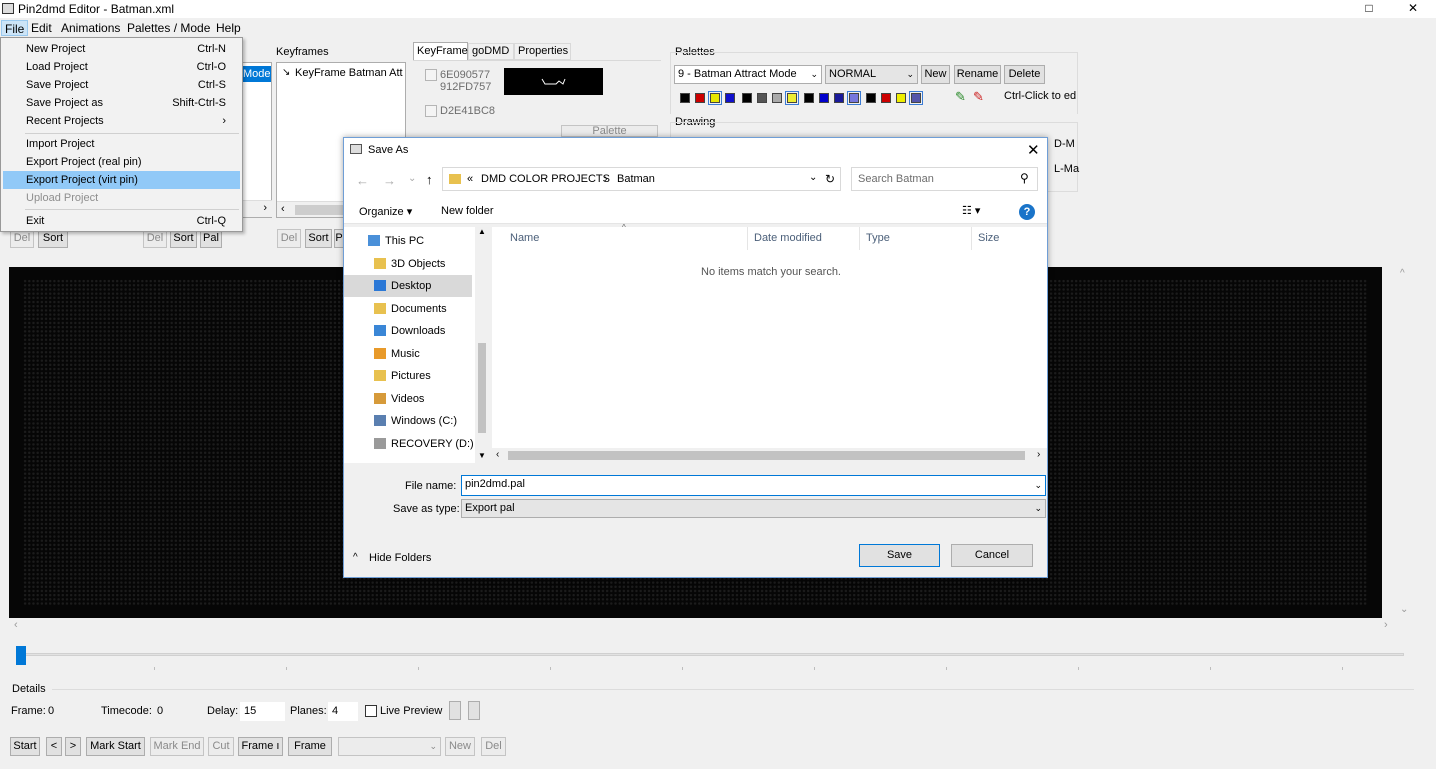  I want to click on menu-palettes-mode: Palettes / Mode, so click(168, 28).